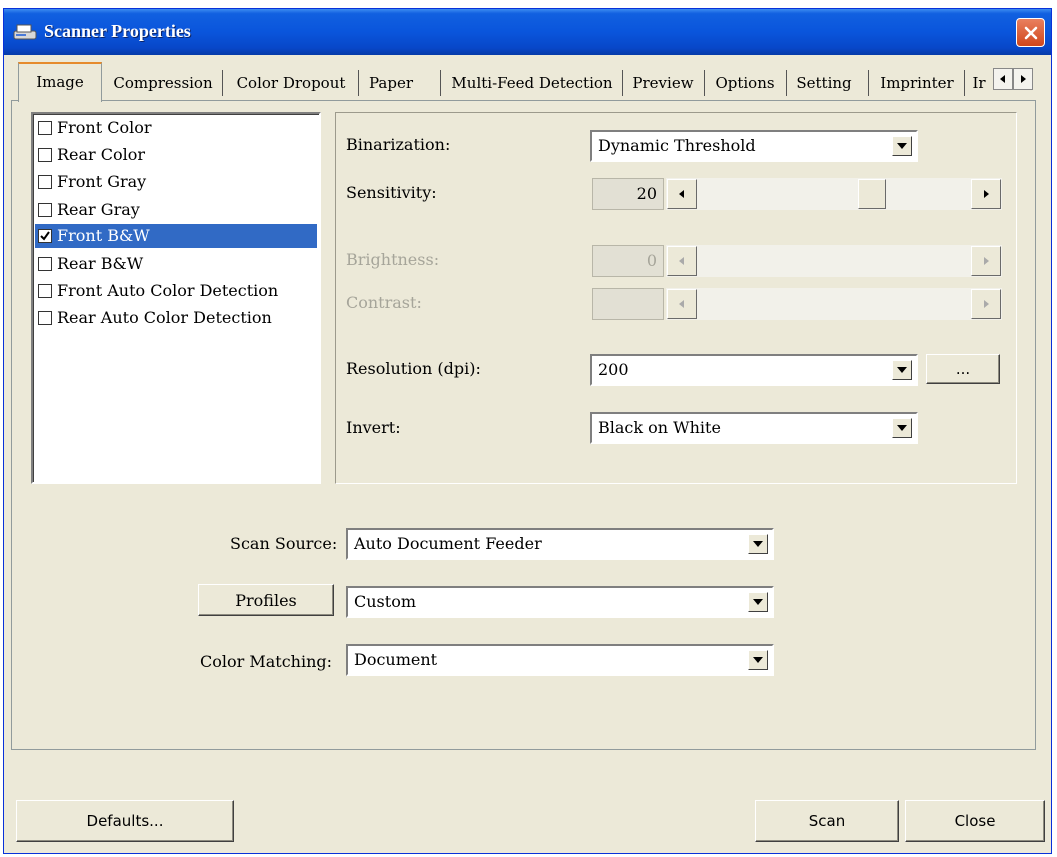 The width and height of the screenshot is (1057, 857). I want to click on brightness-slider, so click(834, 261).